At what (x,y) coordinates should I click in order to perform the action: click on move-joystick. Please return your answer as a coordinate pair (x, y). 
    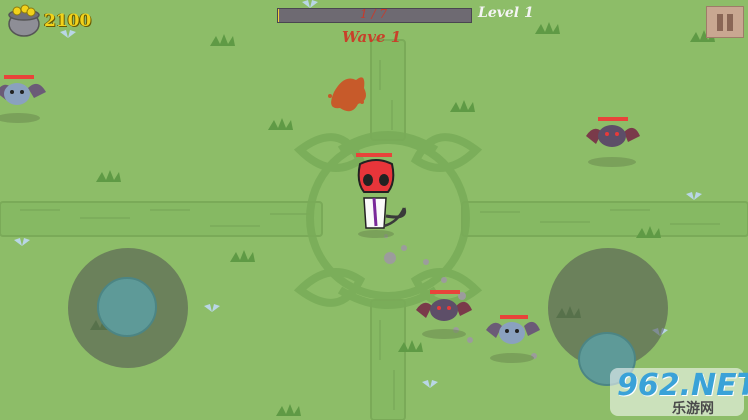
    Looking at the image, I should click on (128, 308).